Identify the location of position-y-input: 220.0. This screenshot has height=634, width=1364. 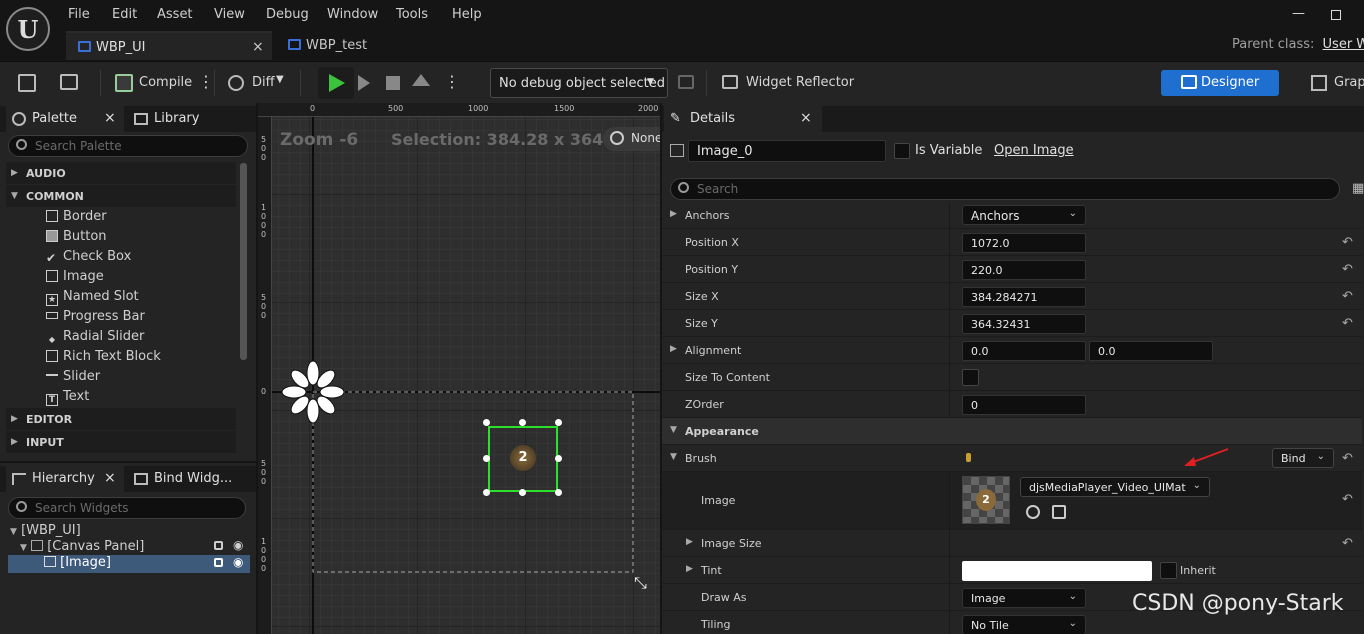
(1024, 270).